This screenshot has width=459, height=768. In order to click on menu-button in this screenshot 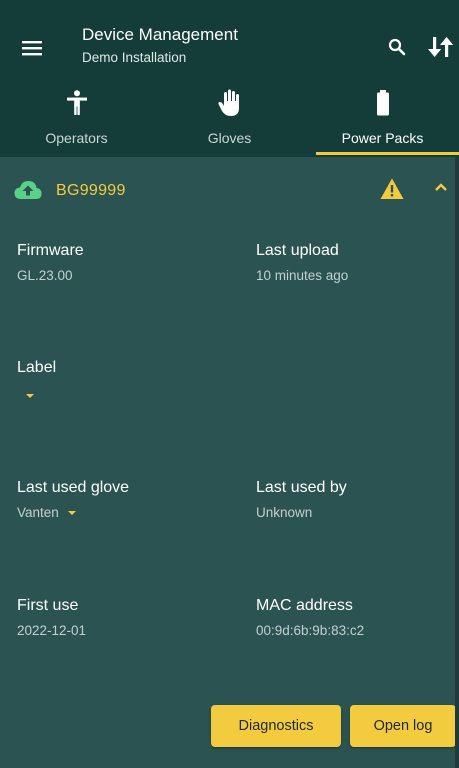, I will do `click(32, 48)`.